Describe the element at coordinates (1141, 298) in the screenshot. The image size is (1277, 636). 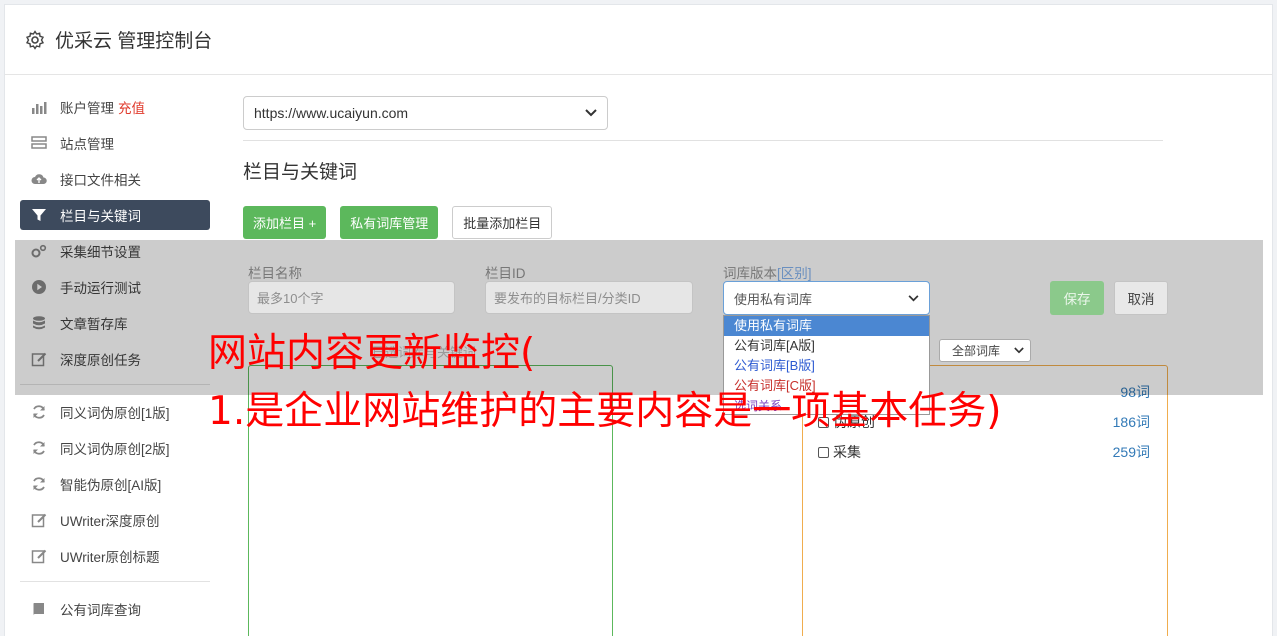
I see `cancel-button: 取消` at that location.